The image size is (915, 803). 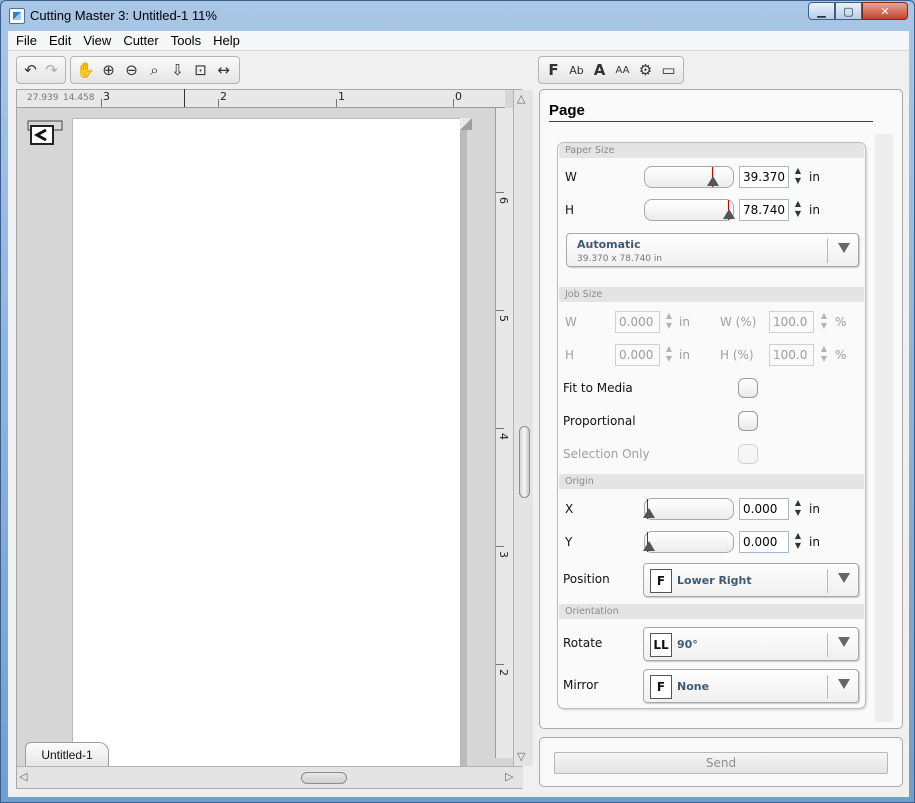 What do you see at coordinates (791, 322) in the screenshot?
I see `job-width-percent-field: 100.0` at bounding box center [791, 322].